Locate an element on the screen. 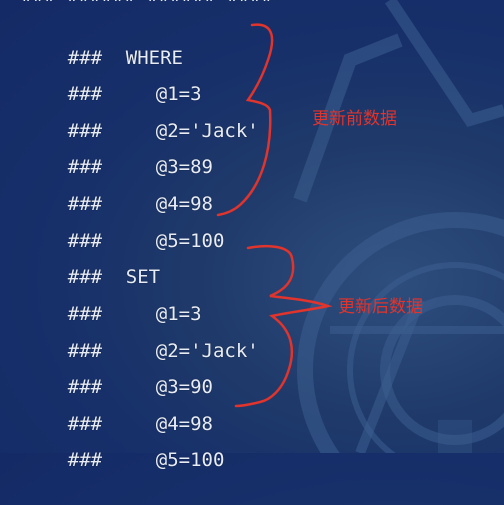  before-value-line: ### @1=3 is located at coordinates (112, 77).